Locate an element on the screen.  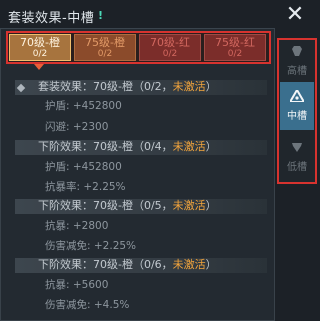
tab-70-orange: 70级-橙 0/2 is located at coordinates (40, 47).